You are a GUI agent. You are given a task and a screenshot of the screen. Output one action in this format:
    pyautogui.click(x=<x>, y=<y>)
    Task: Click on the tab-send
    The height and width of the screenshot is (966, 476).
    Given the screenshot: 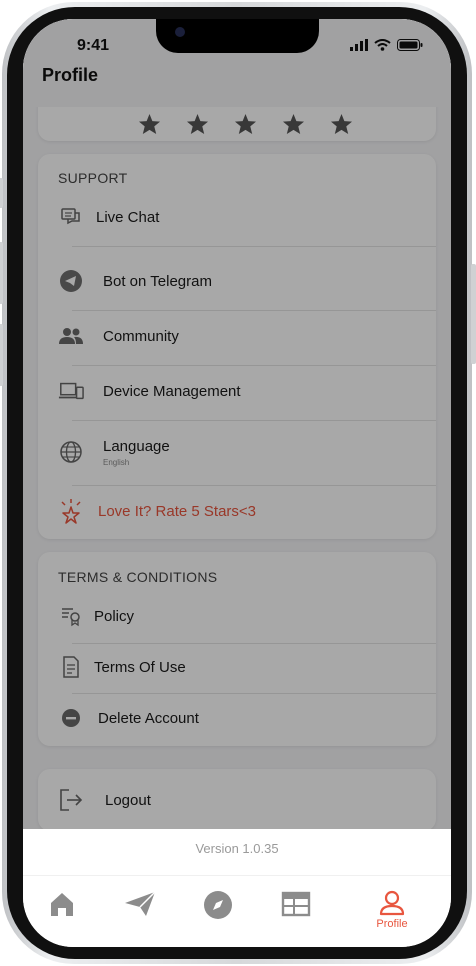 What is the action you would take?
    pyautogui.click(x=140, y=912)
    